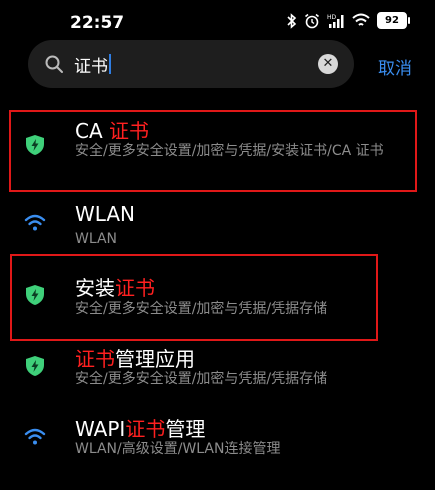 This screenshot has width=435, height=490. Describe the element at coordinates (140, 429) in the screenshot. I see `result-title: WAPI证书管理` at that location.